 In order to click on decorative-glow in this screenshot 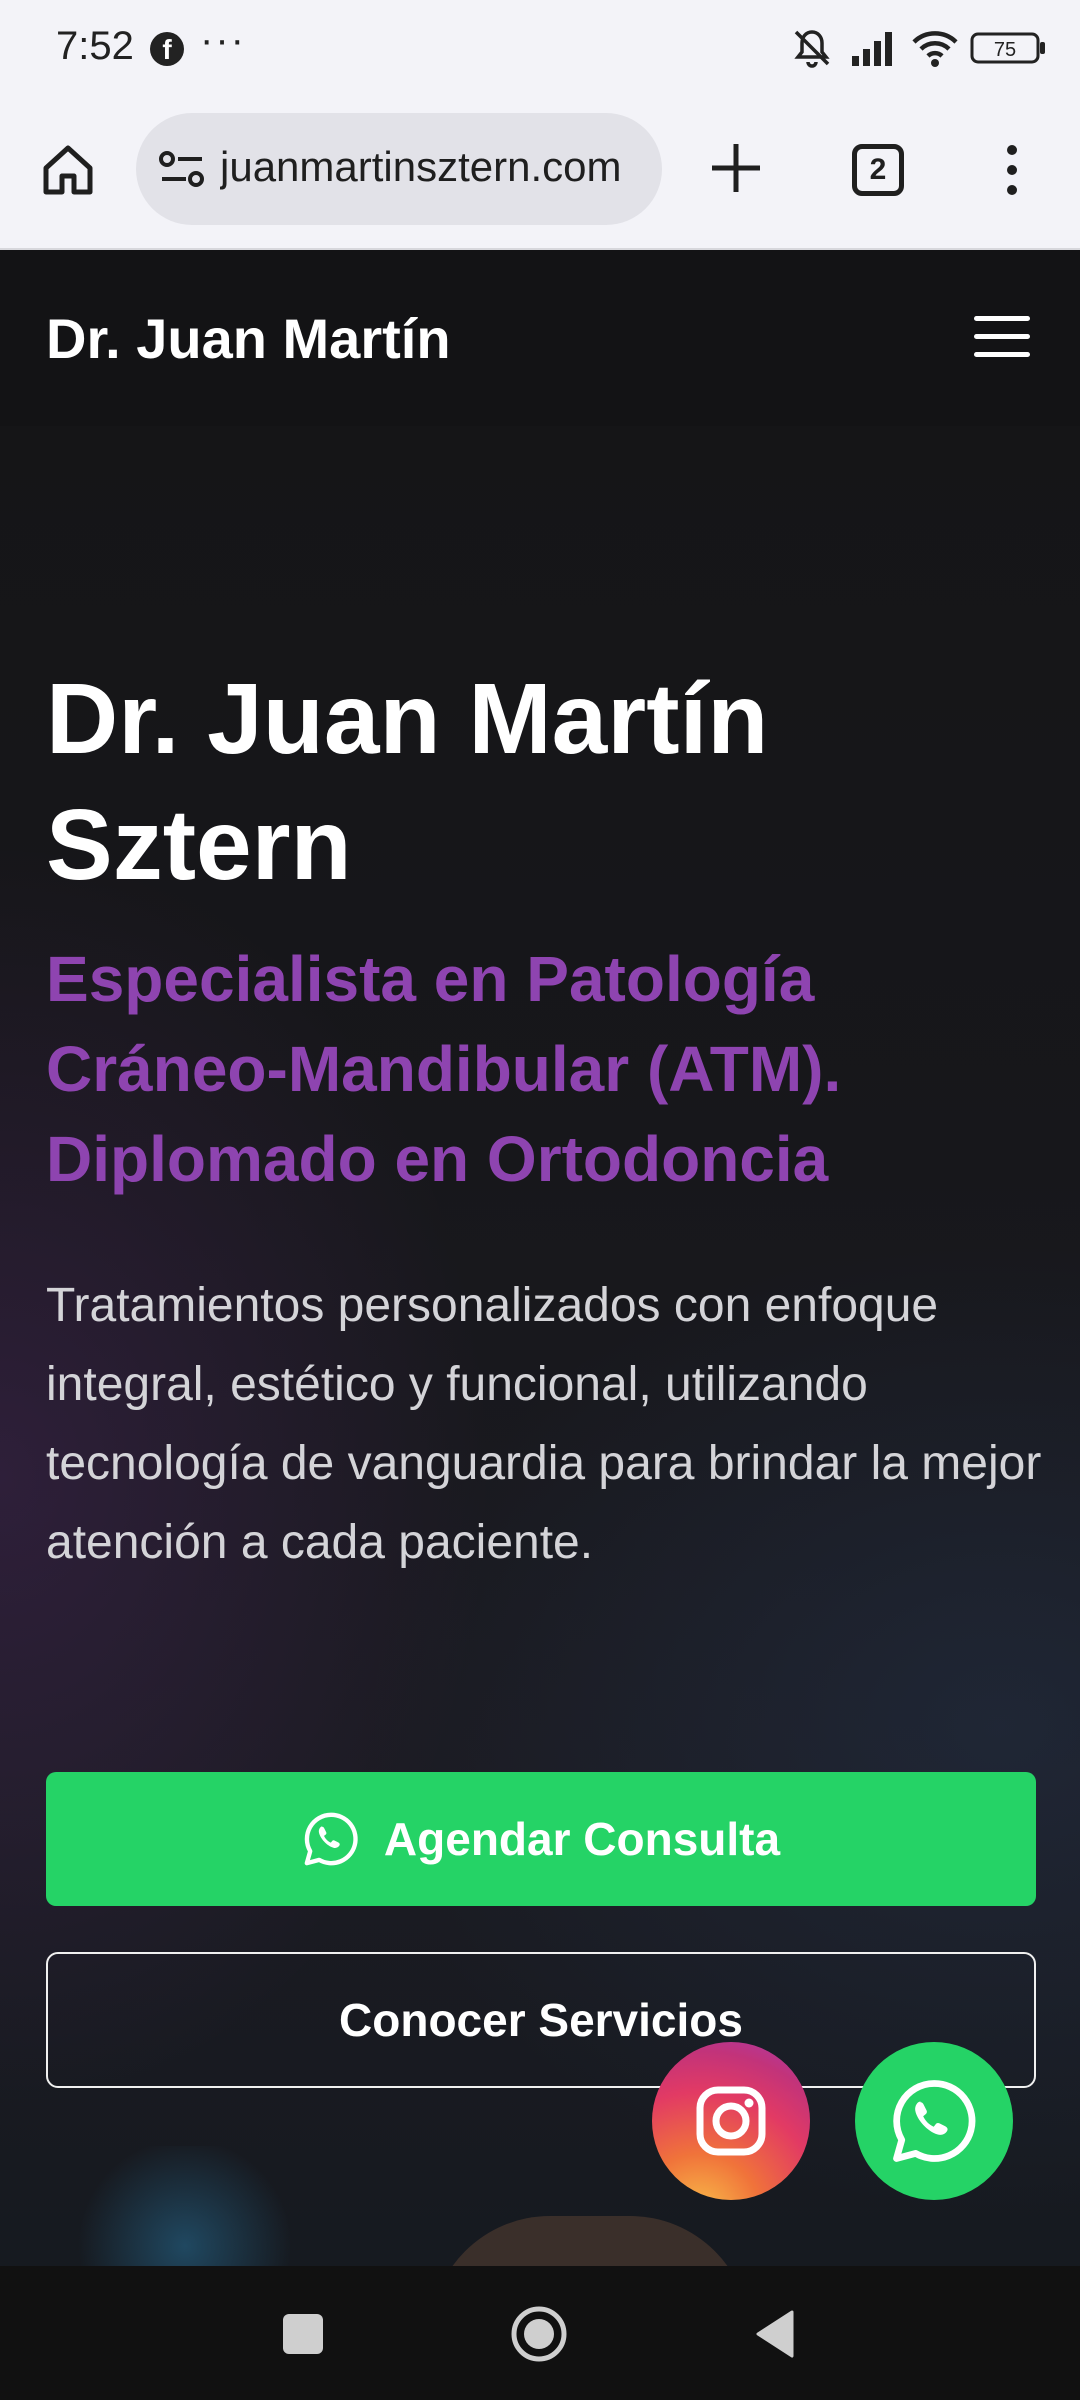, I will do `click(185, 2206)`.